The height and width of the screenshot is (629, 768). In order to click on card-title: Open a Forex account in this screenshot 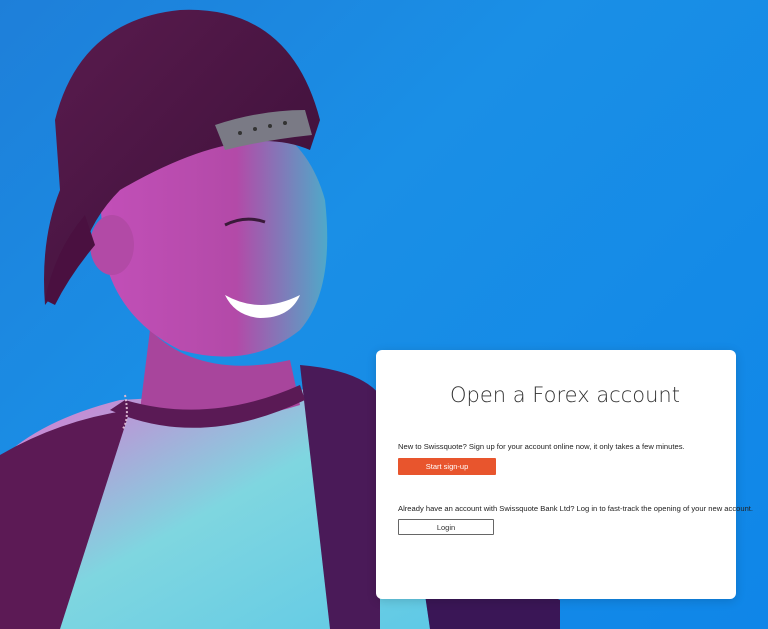, I will do `click(565, 395)`.